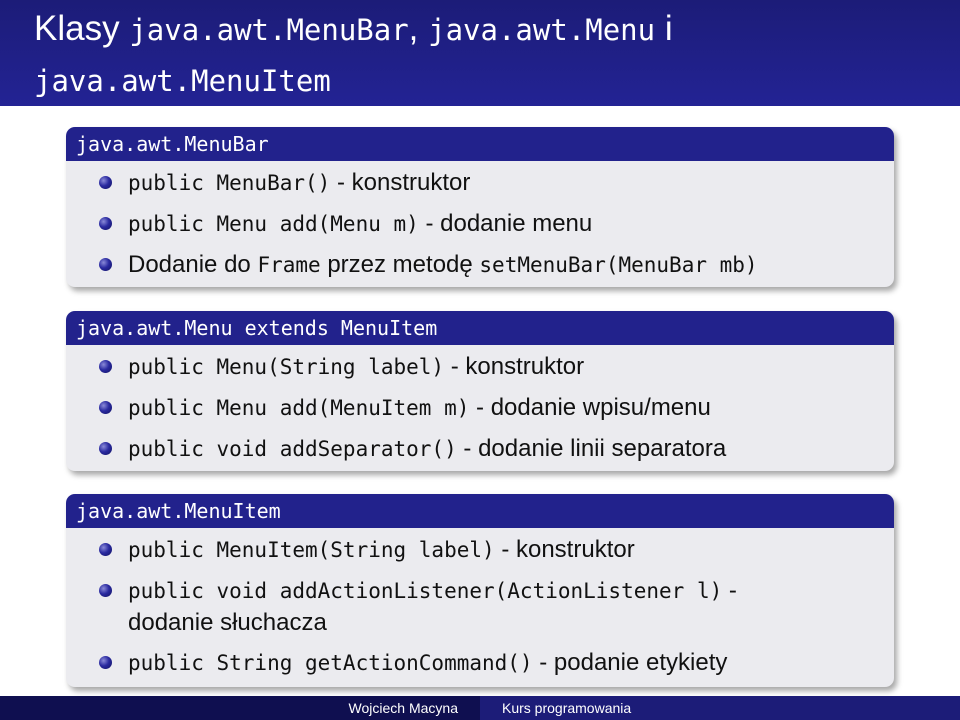 The height and width of the screenshot is (720, 960). Describe the element at coordinates (330, 663) in the screenshot. I see `code-text: public String getActionCommand()` at that location.